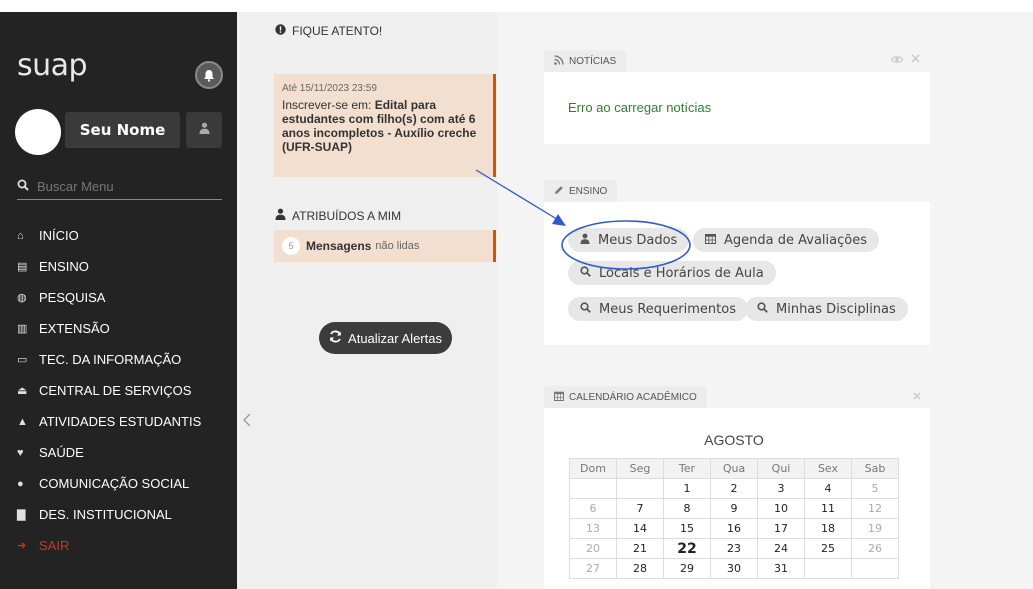 The width and height of the screenshot is (1033, 589). What do you see at coordinates (781, 528) in the screenshot?
I see `calendar-day: 17` at bounding box center [781, 528].